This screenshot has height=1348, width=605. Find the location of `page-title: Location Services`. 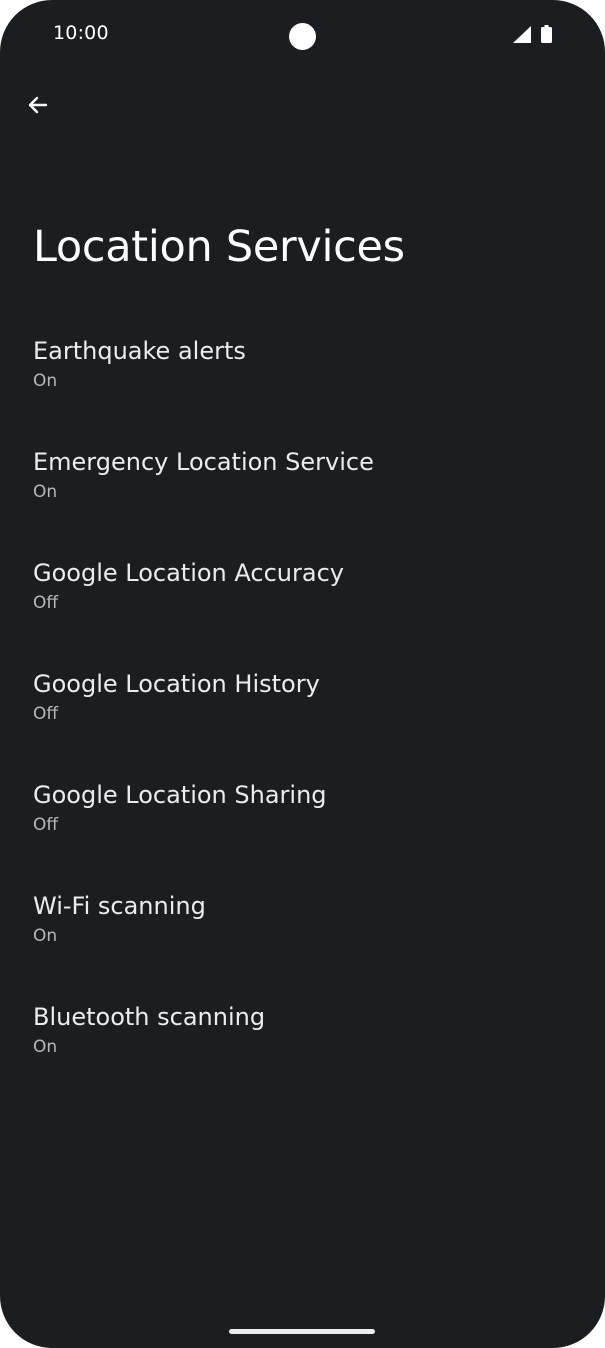

page-title: Location Services is located at coordinates (219, 247).